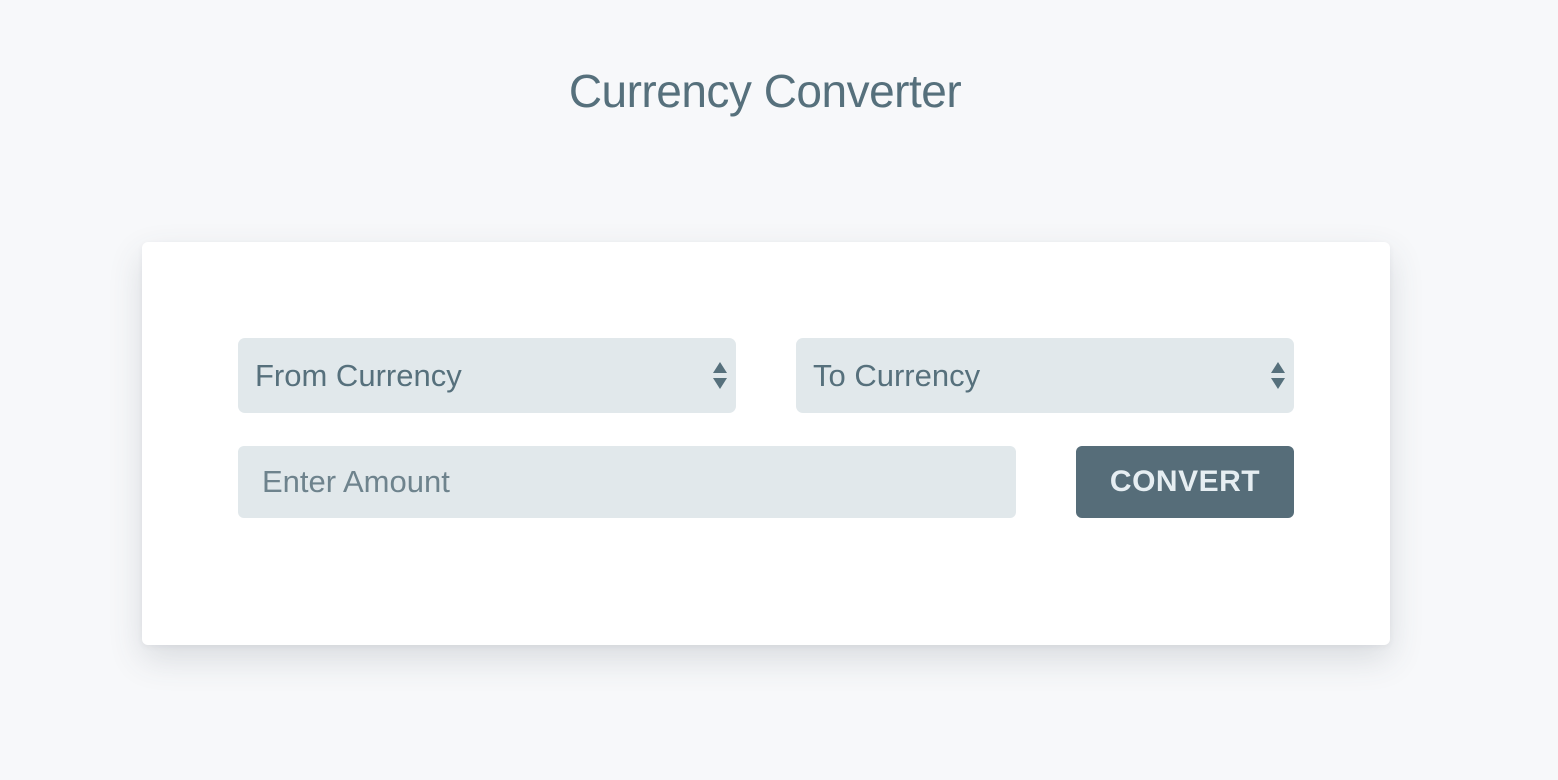 This screenshot has height=780, width=1558. I want to click on from-currency-select: From Currency, so click(487, 375).